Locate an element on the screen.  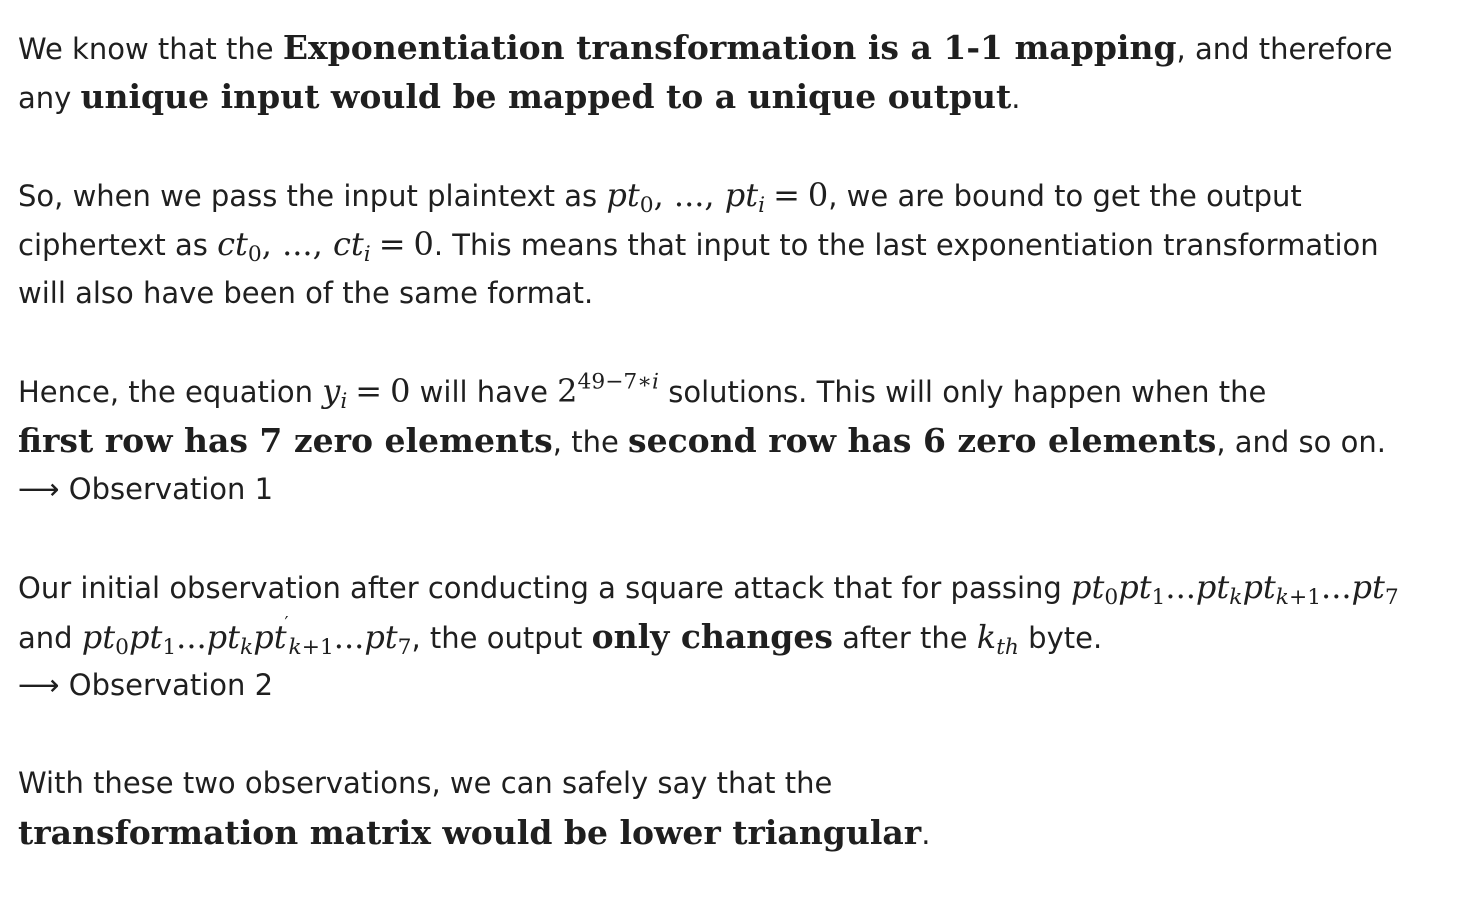
math-kth: kth is located at coordinates (997, 639).